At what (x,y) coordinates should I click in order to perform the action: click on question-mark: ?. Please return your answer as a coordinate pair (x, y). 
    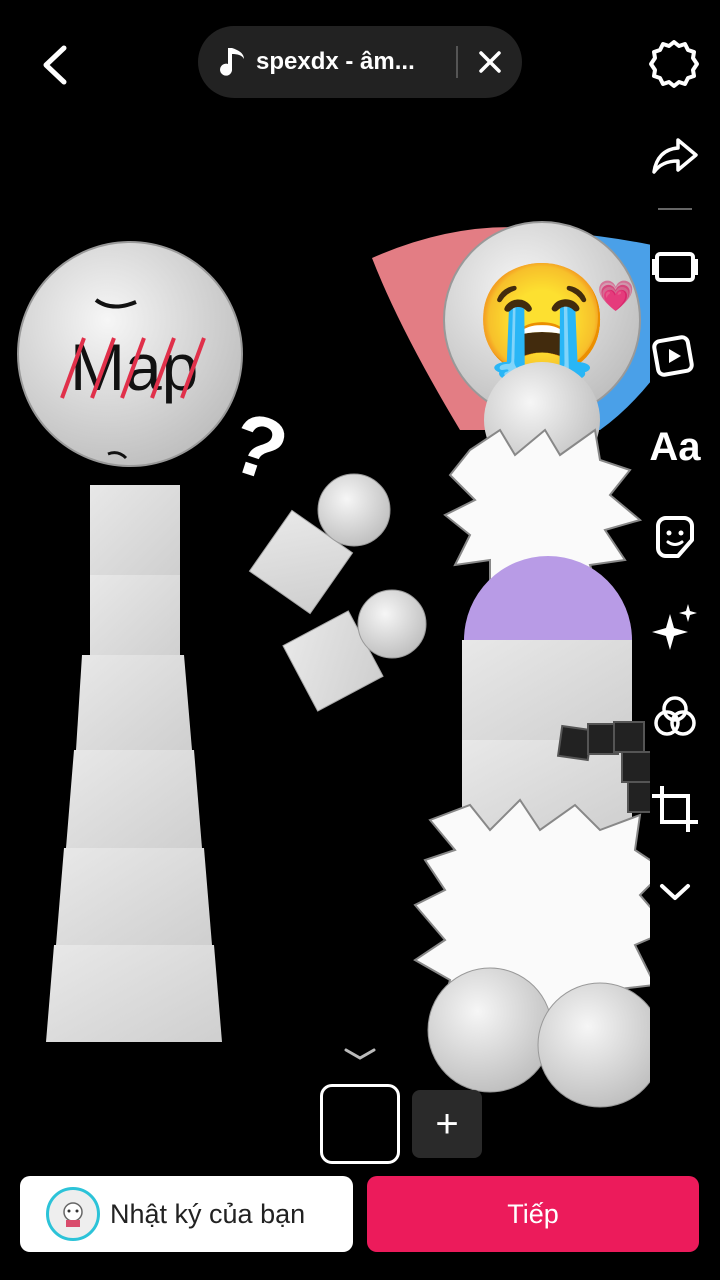
    Looking at the image, I should click on (259, 448).